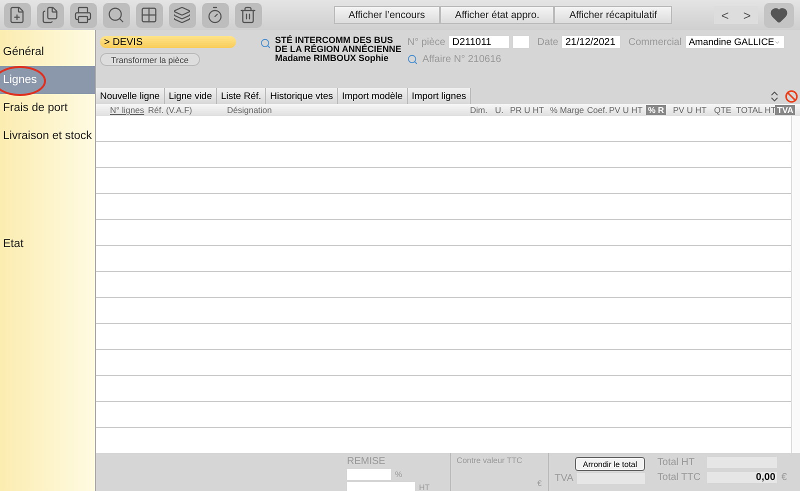 Image resolution: width=800 pixels, height=491 pixels. I want to click on column-header: % R, so click(656, 110).